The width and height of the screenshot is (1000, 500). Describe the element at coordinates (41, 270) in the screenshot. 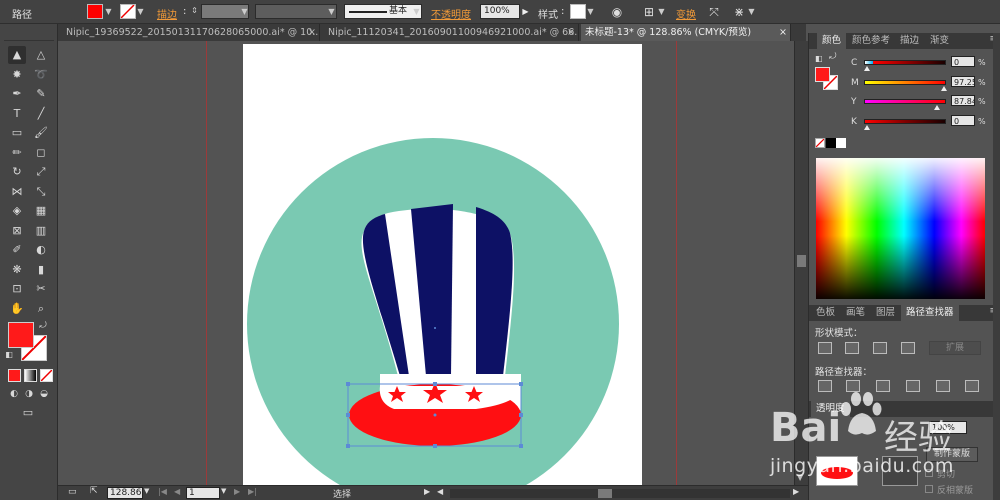

I see `column-graph-tool-icon: ▮` at that location.